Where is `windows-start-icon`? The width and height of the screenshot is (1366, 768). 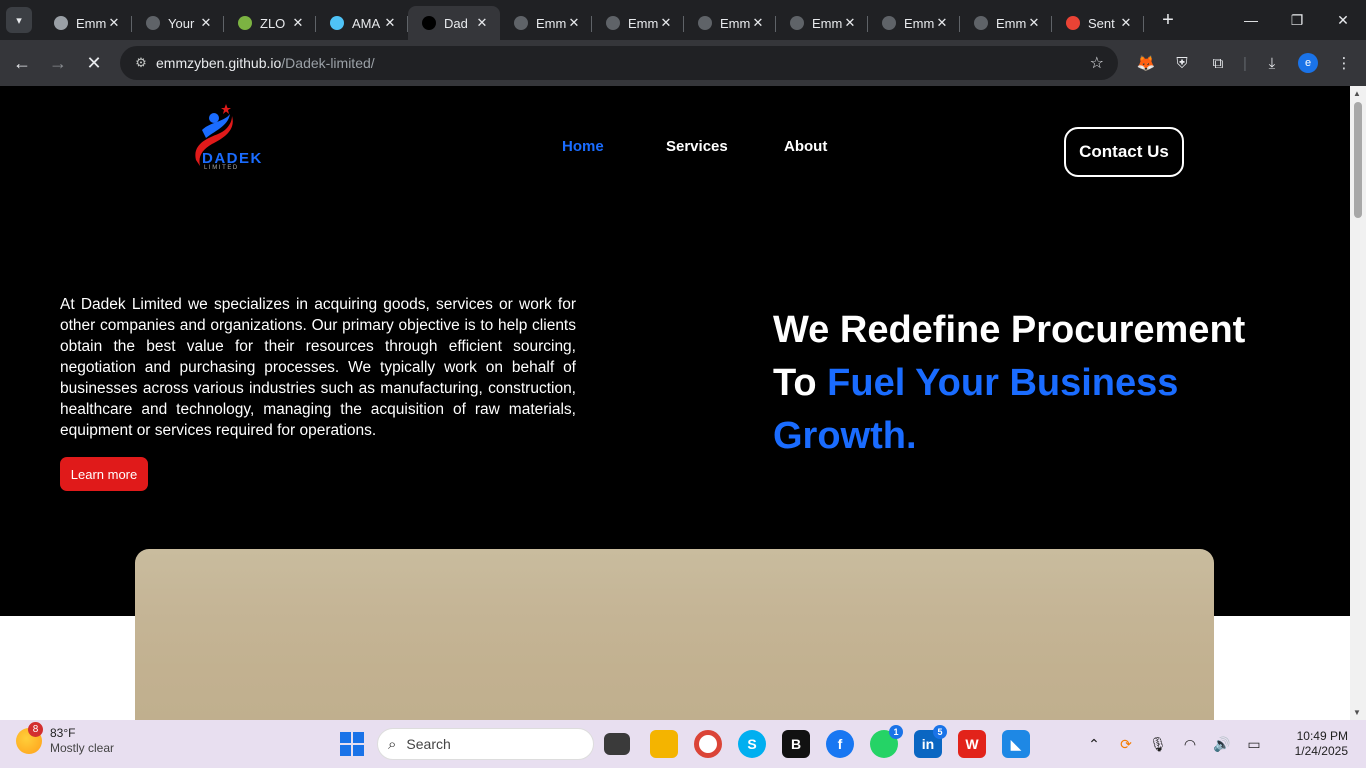 windows-start-icon is located at coordinates (352, 744).